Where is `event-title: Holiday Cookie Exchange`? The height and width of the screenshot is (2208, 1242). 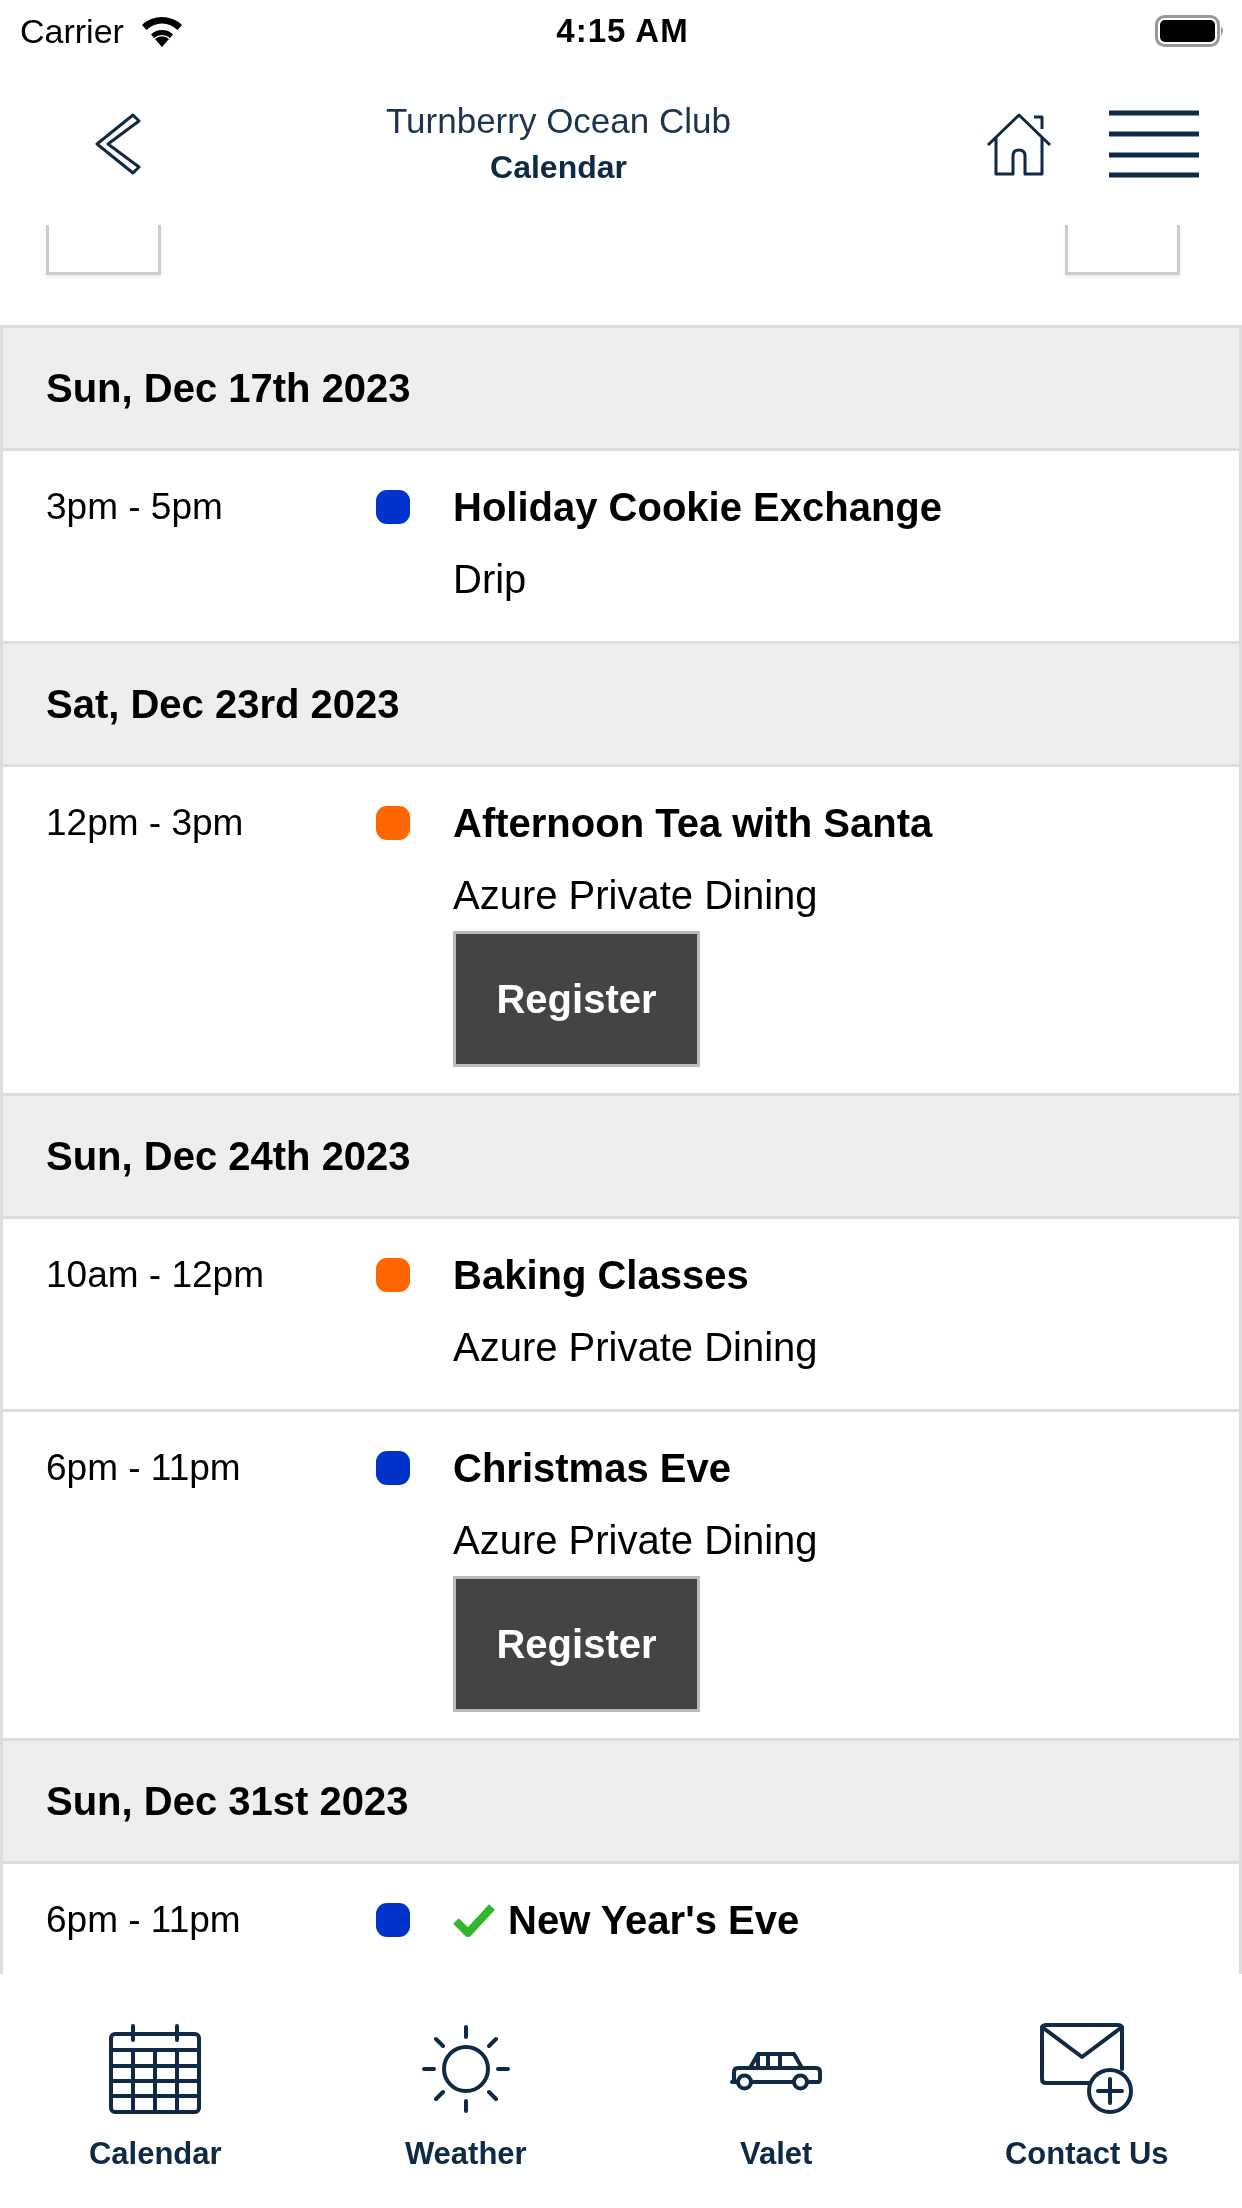 event-title: Holiday Cookie Exchange is located at coordinates (698, 507).